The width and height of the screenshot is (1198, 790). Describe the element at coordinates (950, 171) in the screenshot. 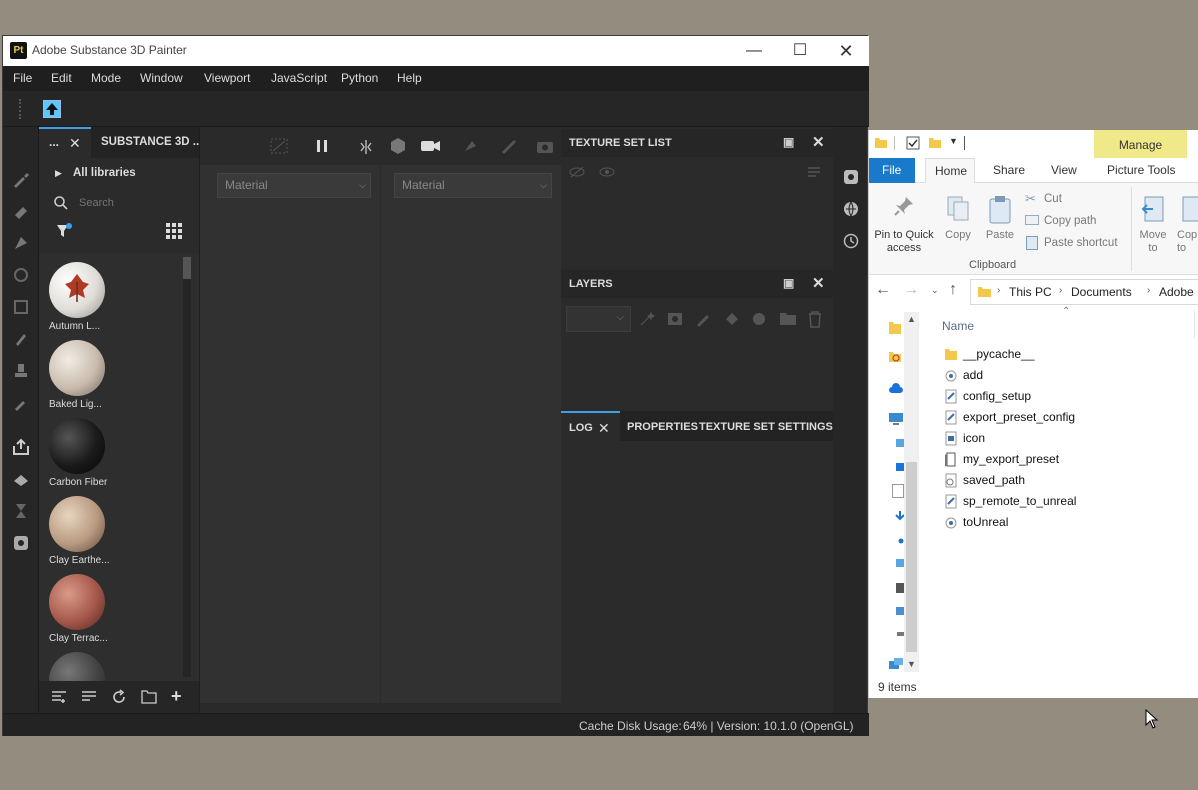

I see `tab-home: Home` at that location.